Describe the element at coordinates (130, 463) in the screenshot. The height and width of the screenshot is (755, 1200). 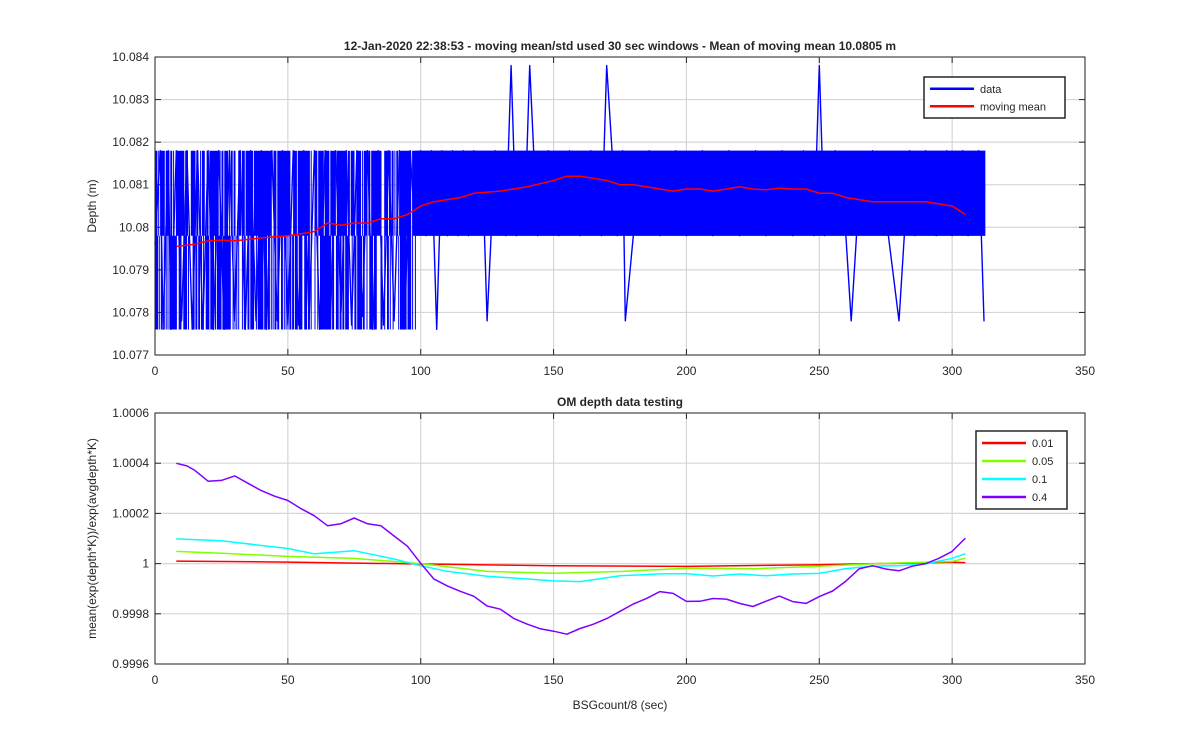
I see `y-tick-label: 1.0004` at that location.